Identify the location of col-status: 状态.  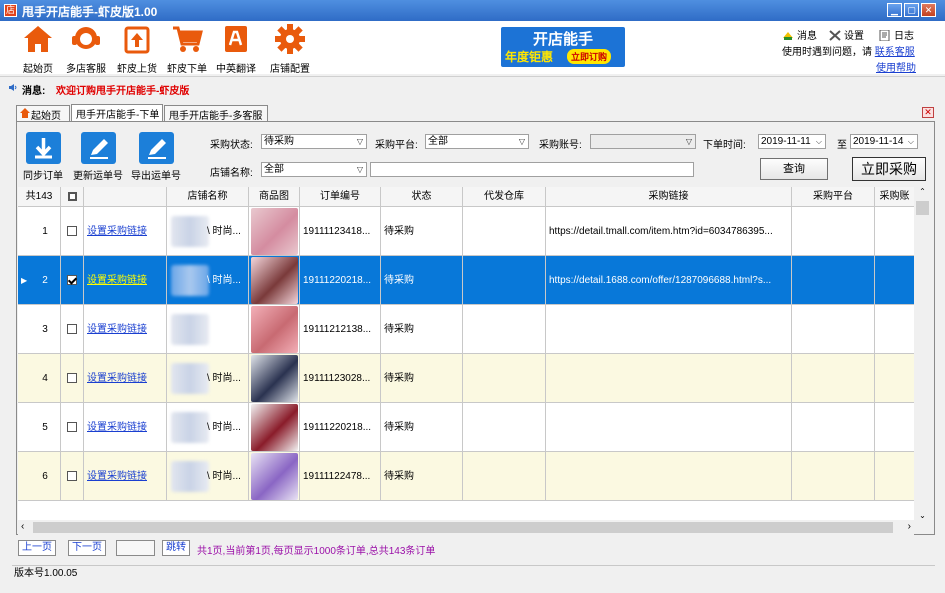
(422, 197).